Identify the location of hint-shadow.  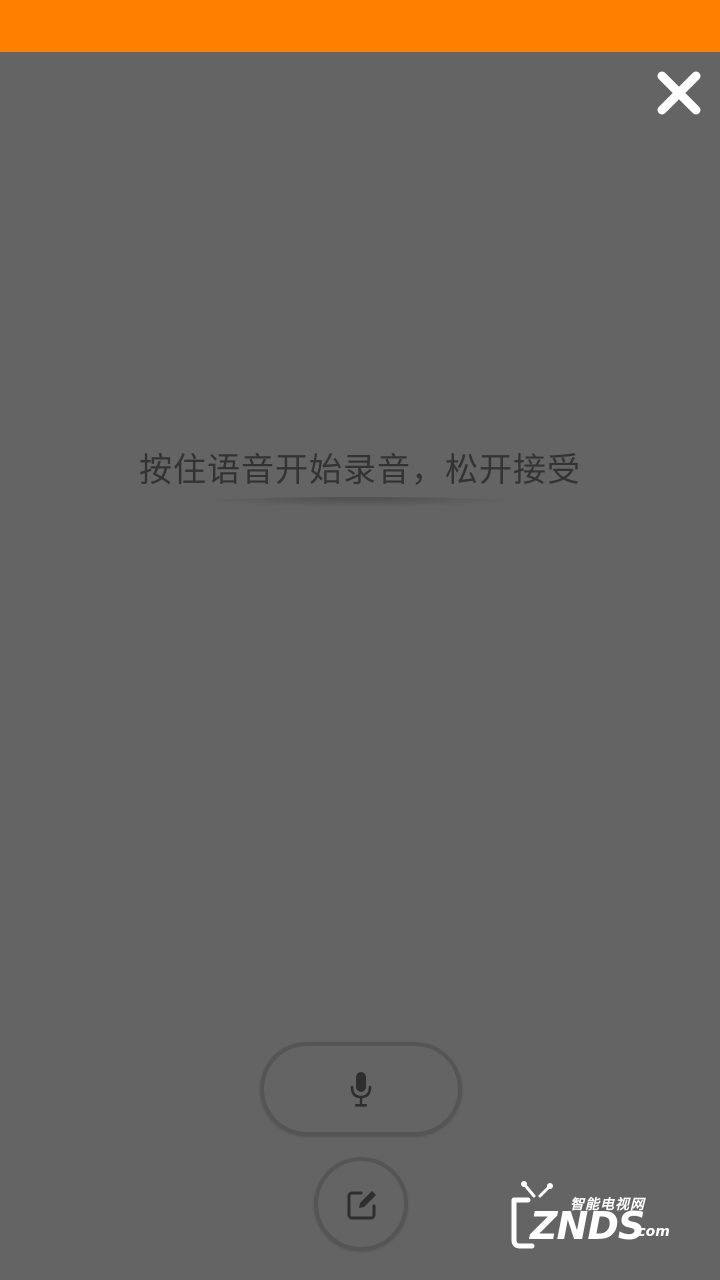
(360, 502).